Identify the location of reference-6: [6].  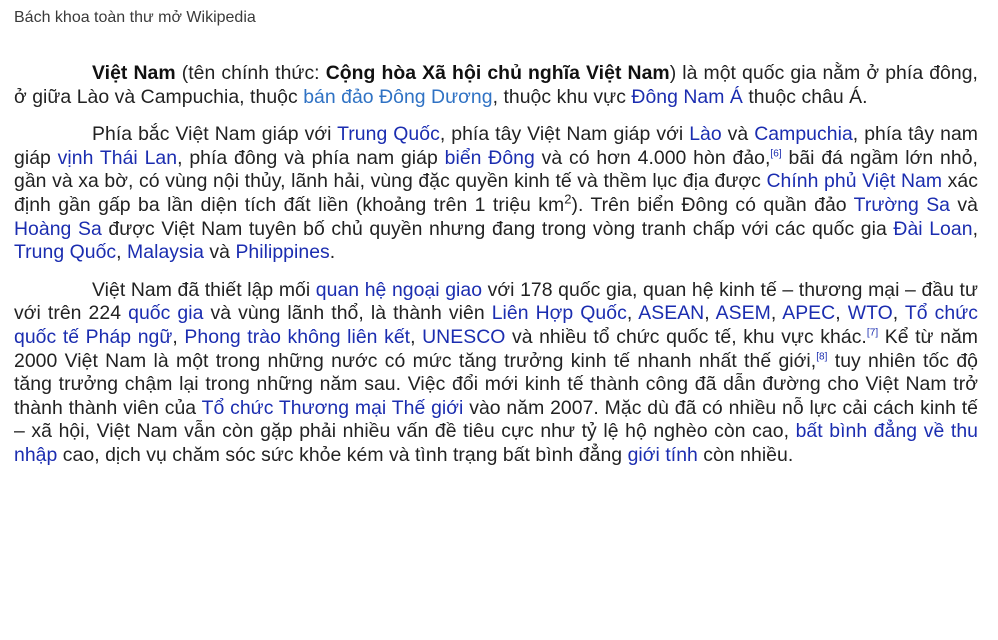
(775, 153).